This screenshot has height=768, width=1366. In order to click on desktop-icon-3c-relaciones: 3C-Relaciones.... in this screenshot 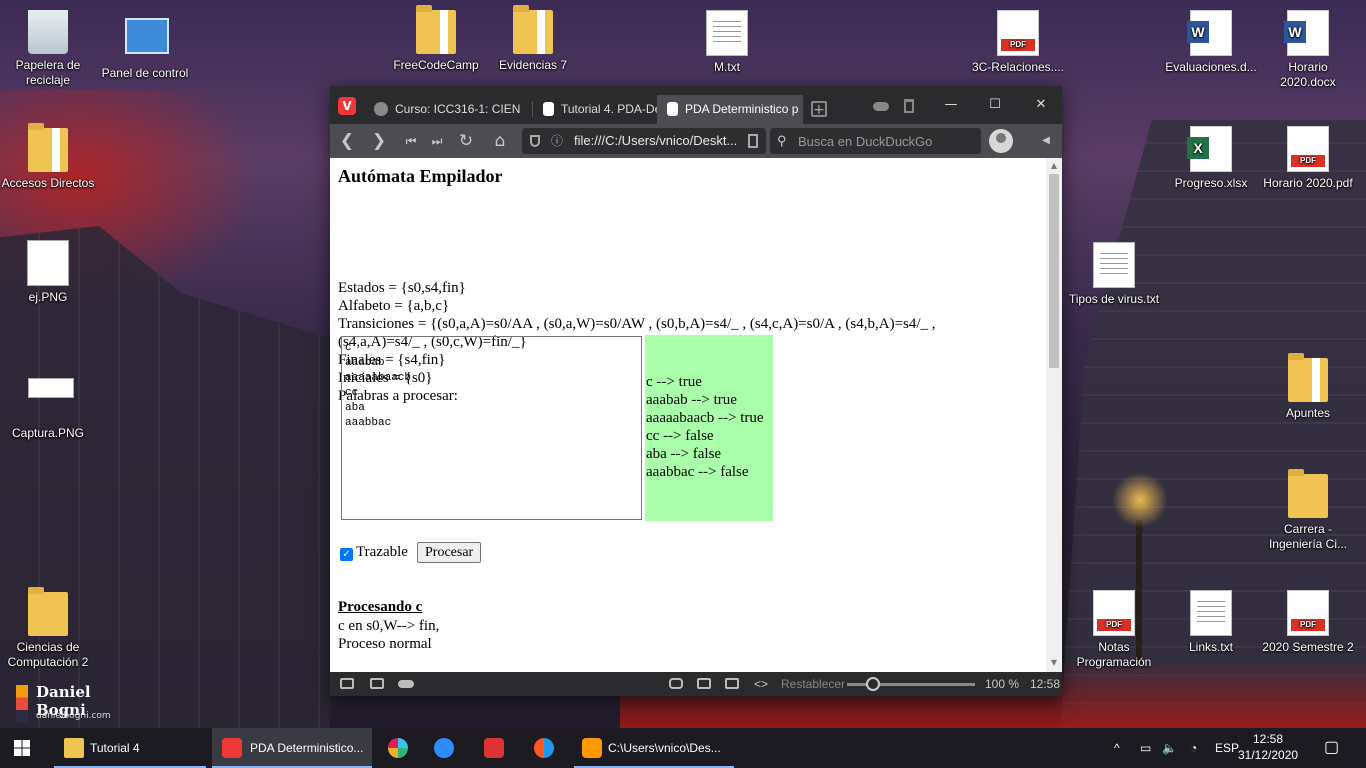, I will do `click(1018, 42)`.